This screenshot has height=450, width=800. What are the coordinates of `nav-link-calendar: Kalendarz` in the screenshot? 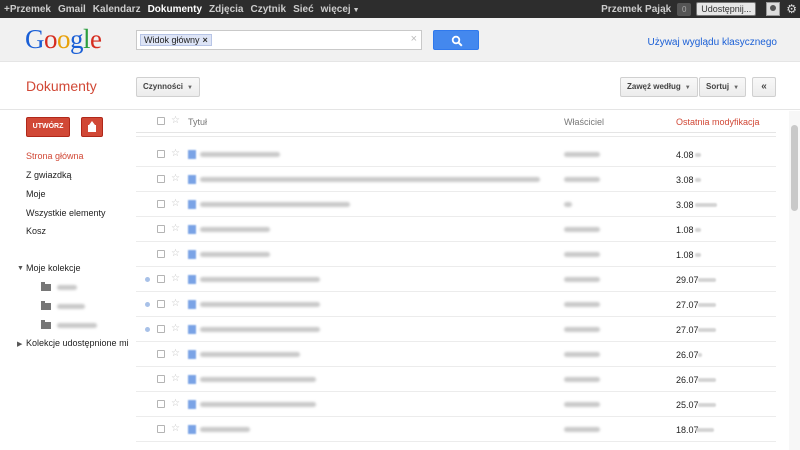 It's located at (117, 9).